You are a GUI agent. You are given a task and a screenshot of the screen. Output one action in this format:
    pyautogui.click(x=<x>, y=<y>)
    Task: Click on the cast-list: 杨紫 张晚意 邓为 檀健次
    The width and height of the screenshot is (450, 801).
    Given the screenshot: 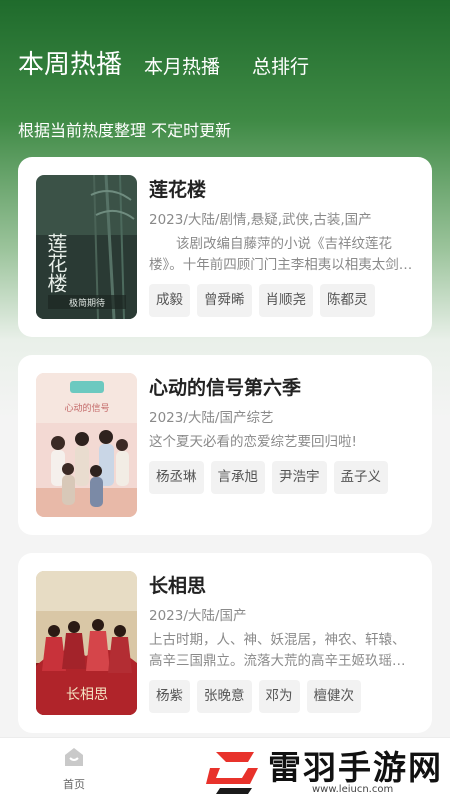 What is the action you would take?
    pyautogui.click(x=281, y=696)
    